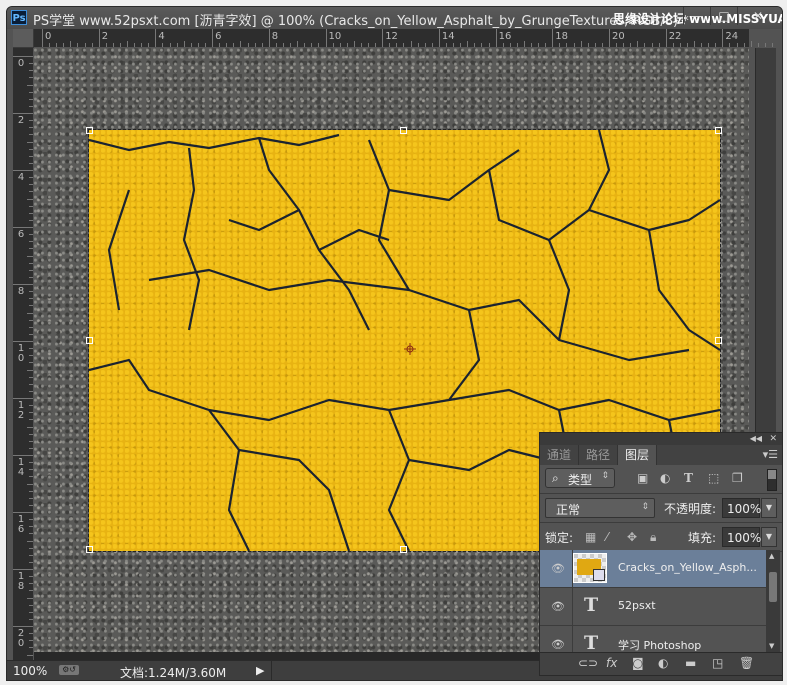 The image size is (787, 685). Describe the element at coordinates (769, 508) in the screenshot. I see `opacity-dropdown-button: ▼` at that location.